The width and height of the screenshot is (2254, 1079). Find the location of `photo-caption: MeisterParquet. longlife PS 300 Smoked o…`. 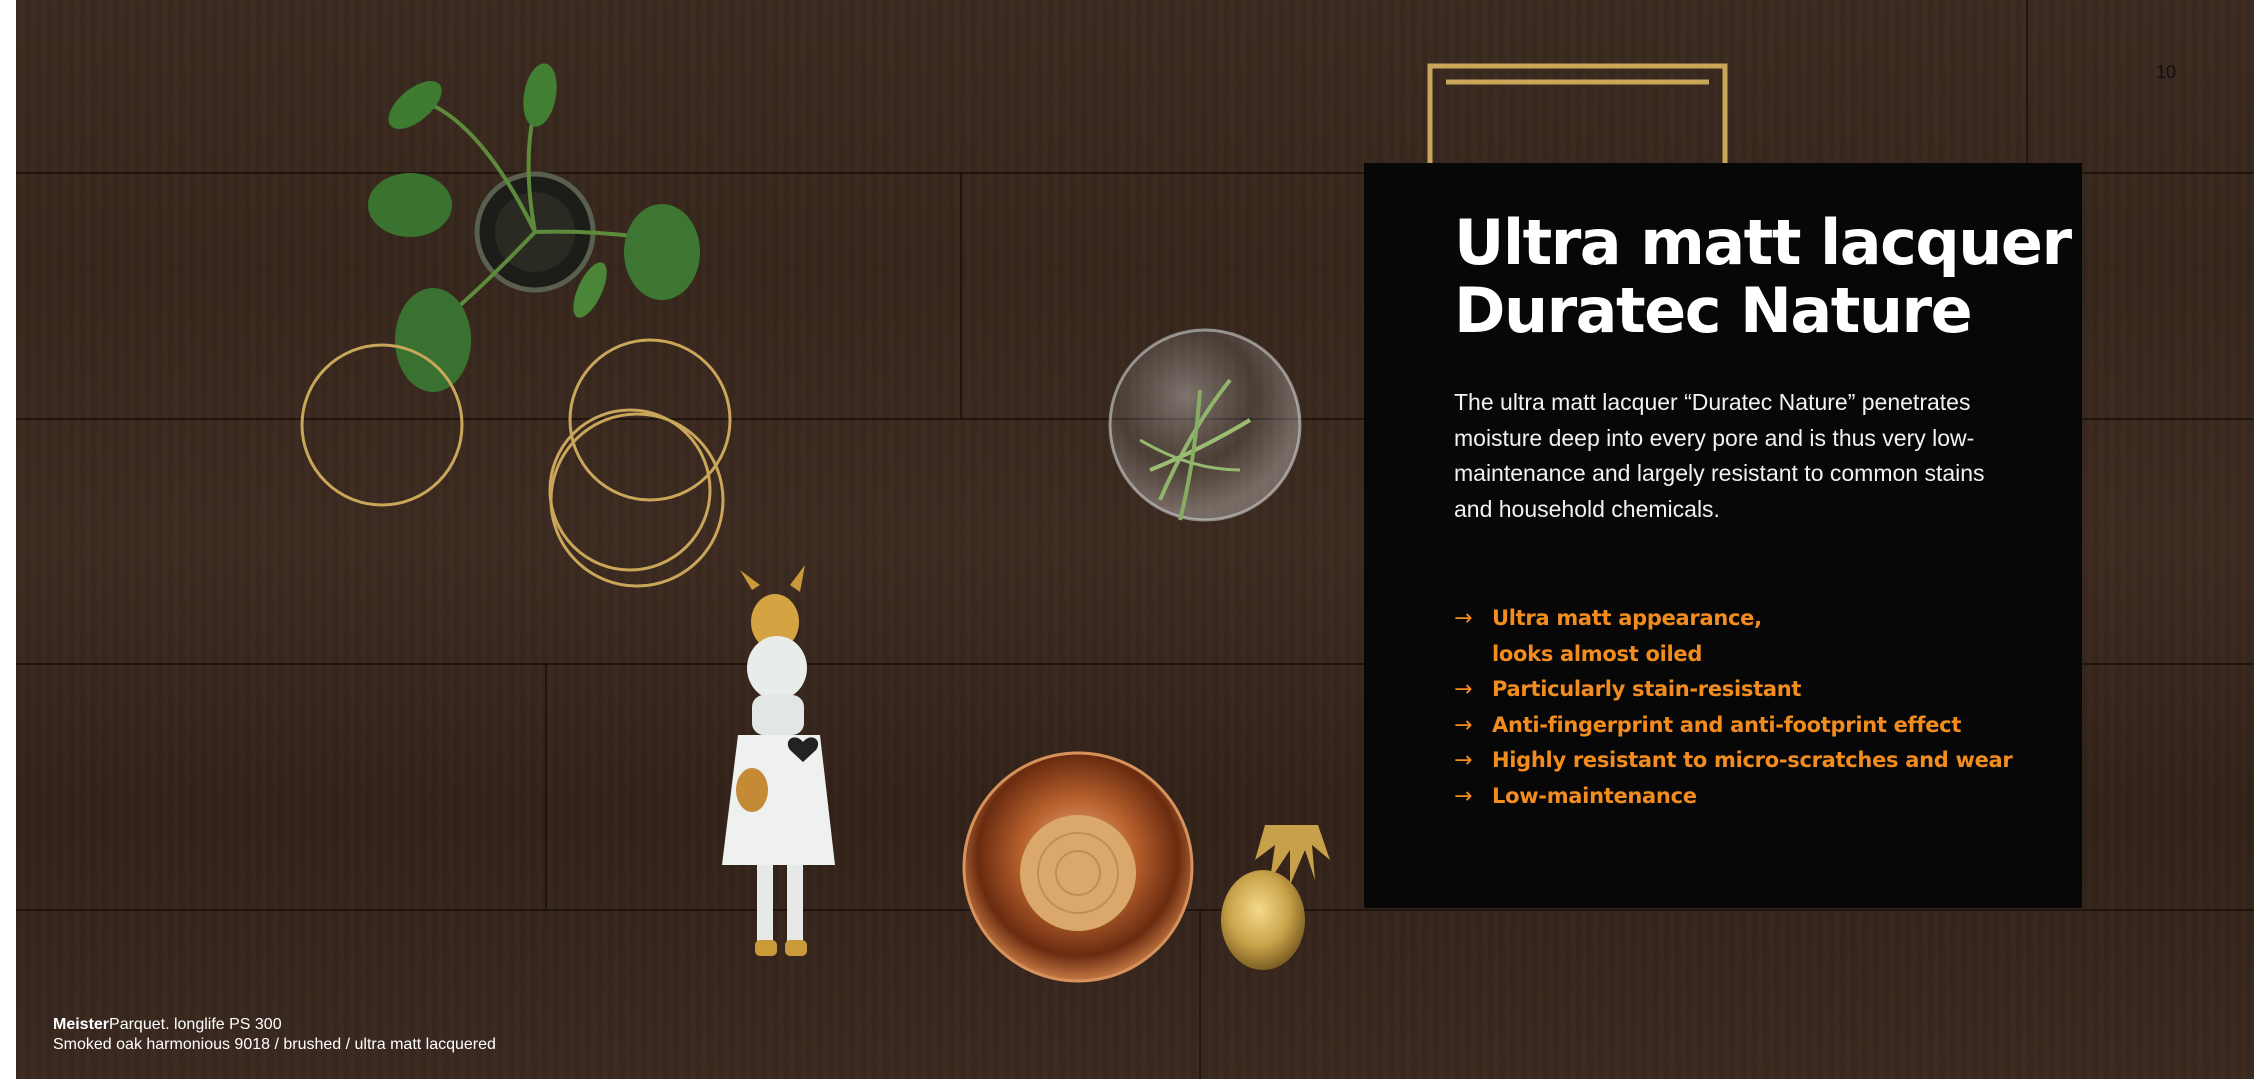

photo-caption: MeisterParquet. longlife PS 300 Smoked o… is located at coordinates (274, 1035).